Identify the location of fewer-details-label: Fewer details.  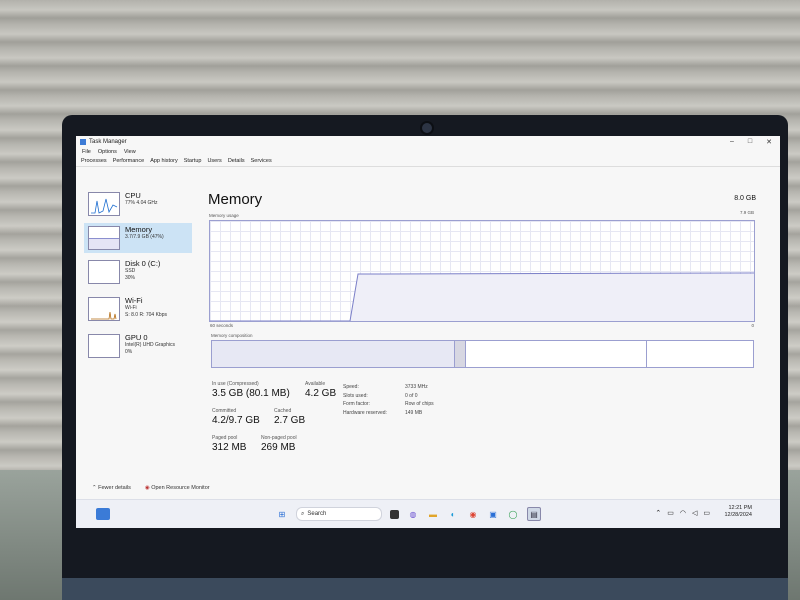
(114, 488).